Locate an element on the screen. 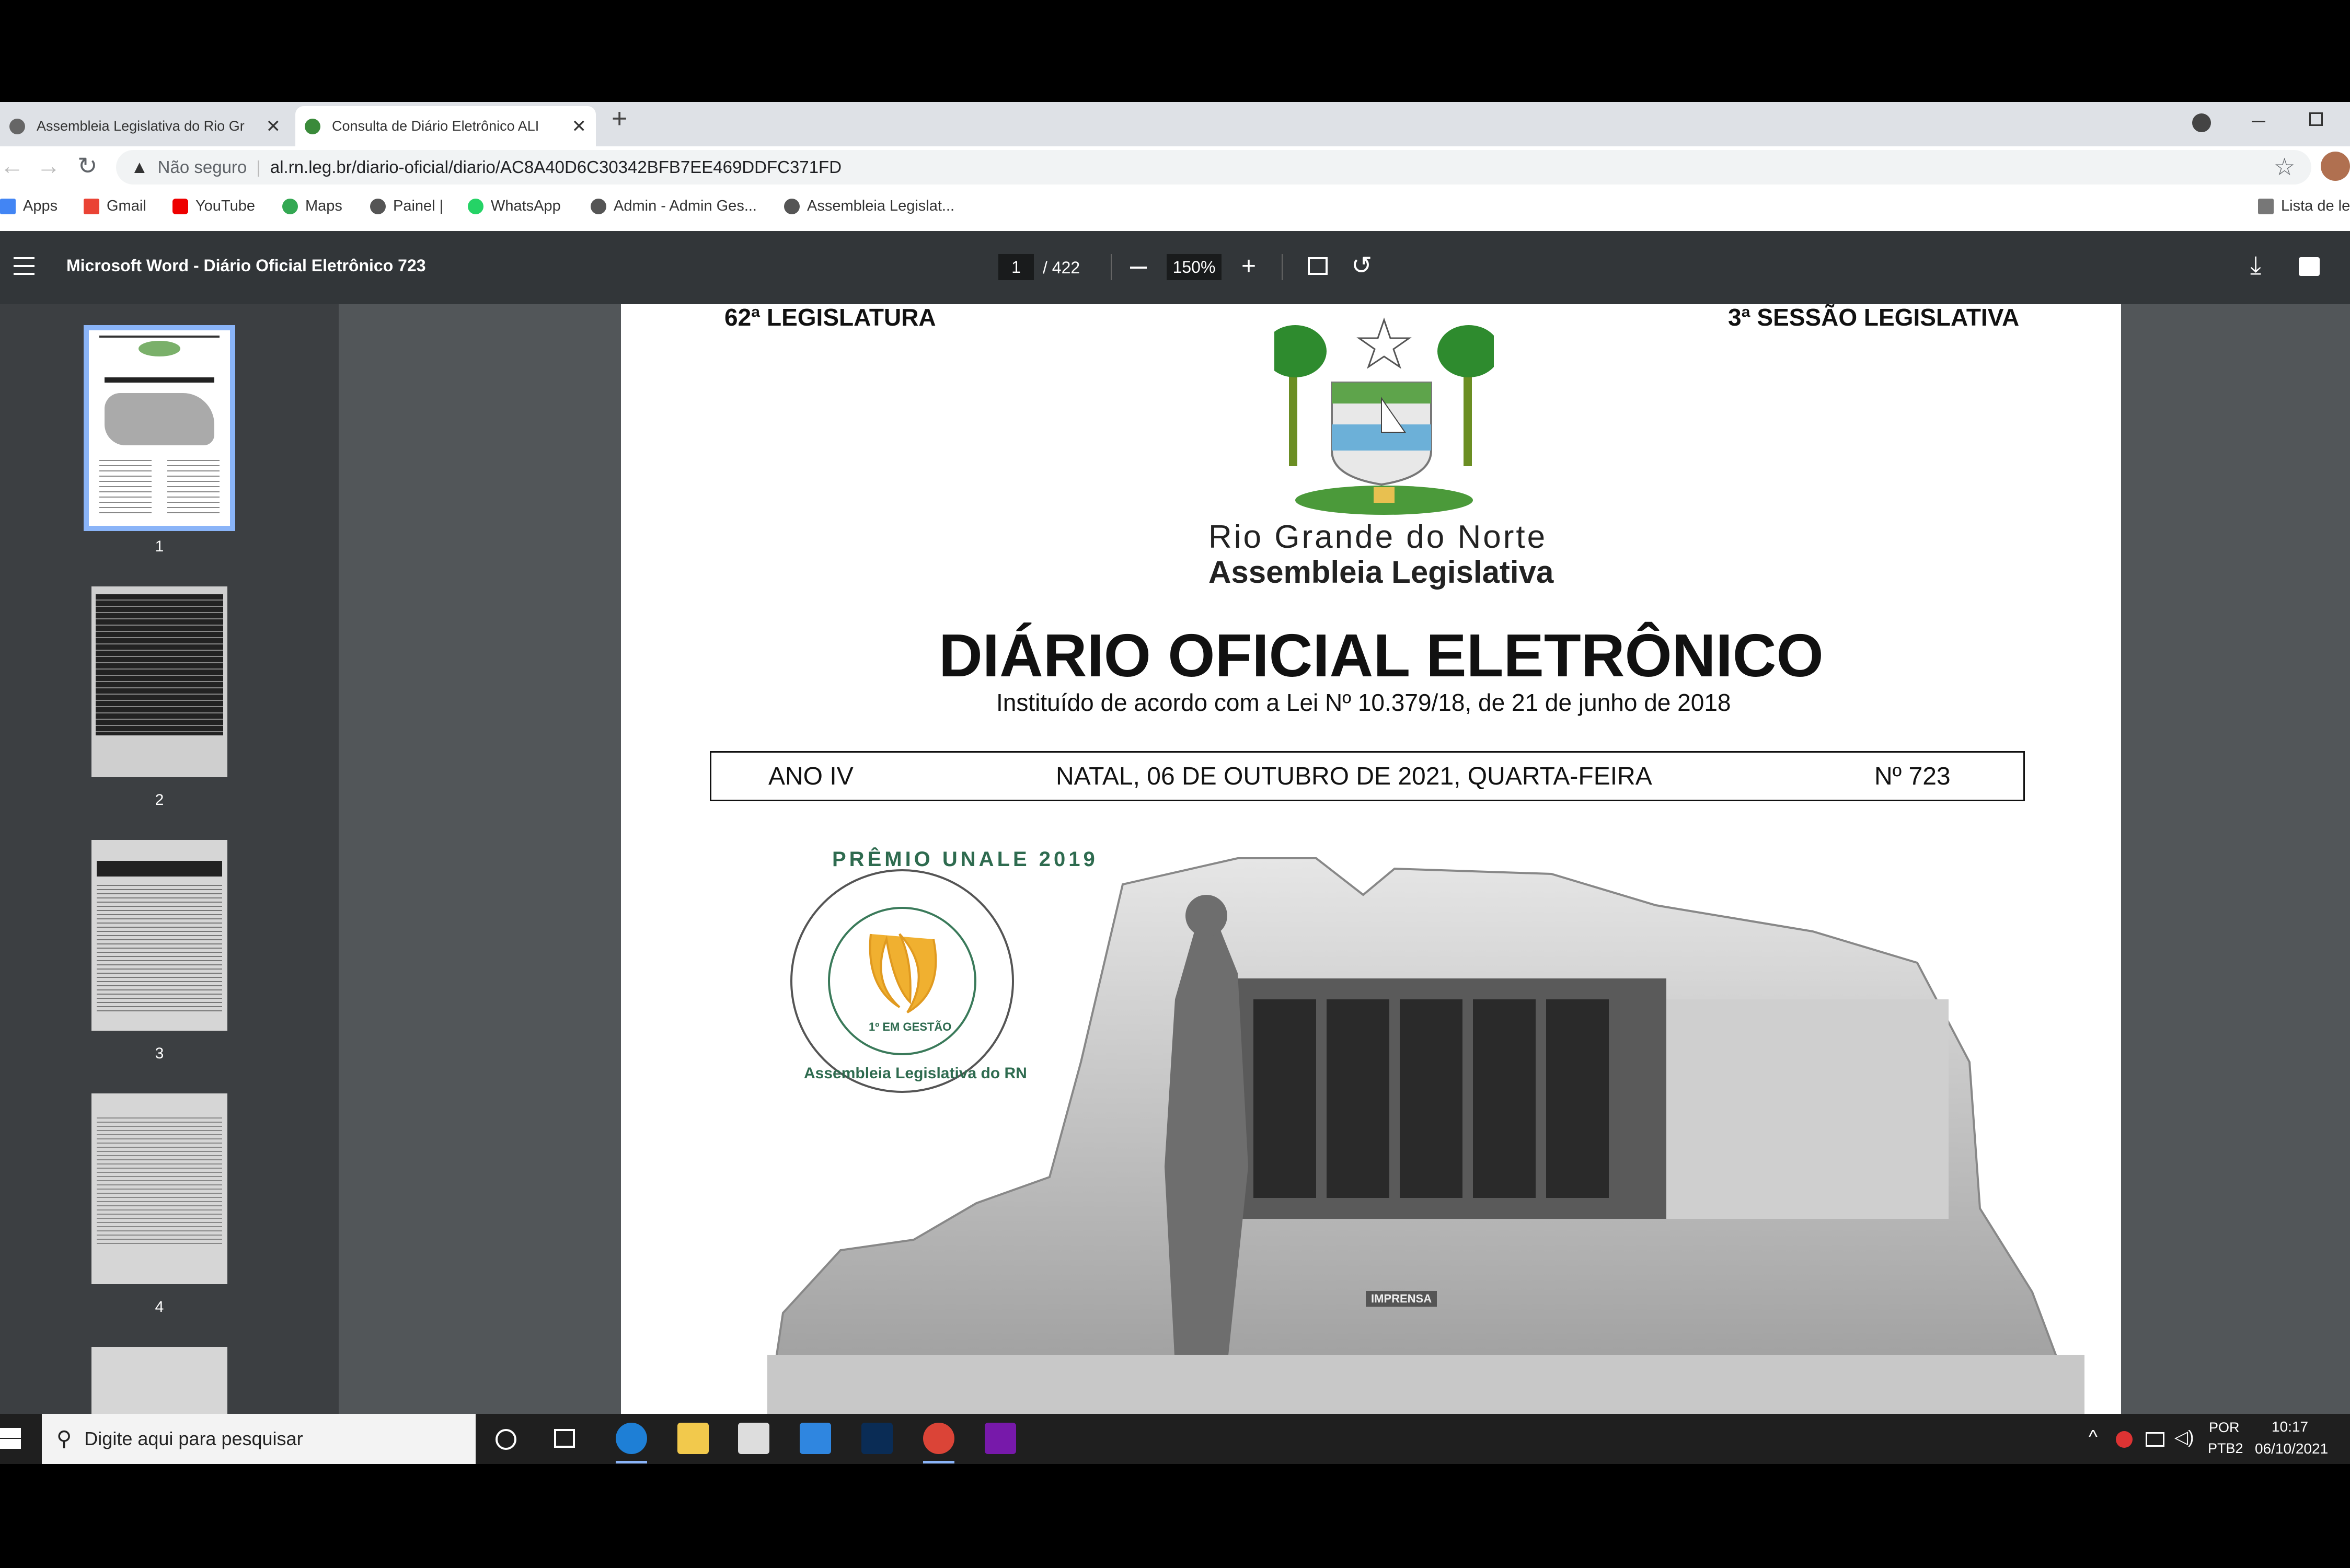 The width and height of the screenshot is (2350, 1568). antivirus-tray-icon is located at coordinates (2124, 1439).